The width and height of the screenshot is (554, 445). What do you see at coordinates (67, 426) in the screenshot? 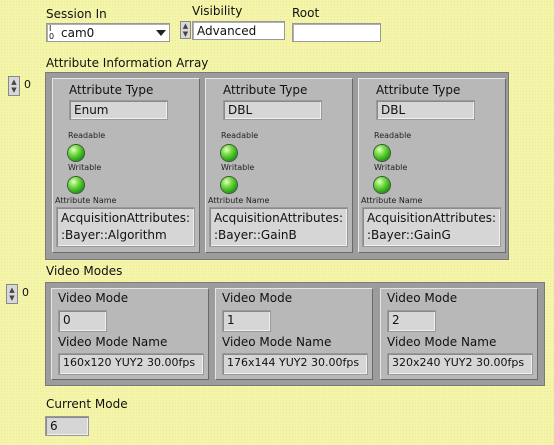
I see `current-mode-value: 6` at bounding box center [67, 426].